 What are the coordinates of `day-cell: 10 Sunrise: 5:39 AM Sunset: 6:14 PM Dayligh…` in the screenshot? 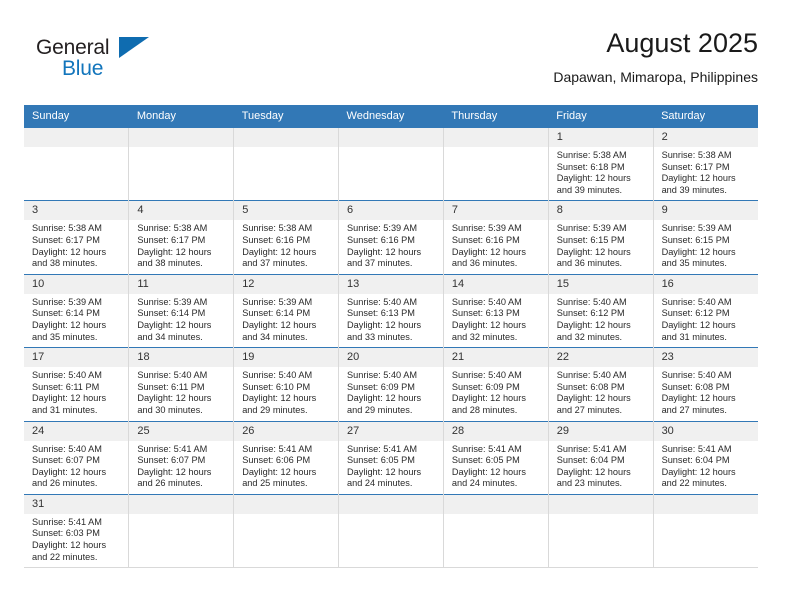 It's located at (76, 310).